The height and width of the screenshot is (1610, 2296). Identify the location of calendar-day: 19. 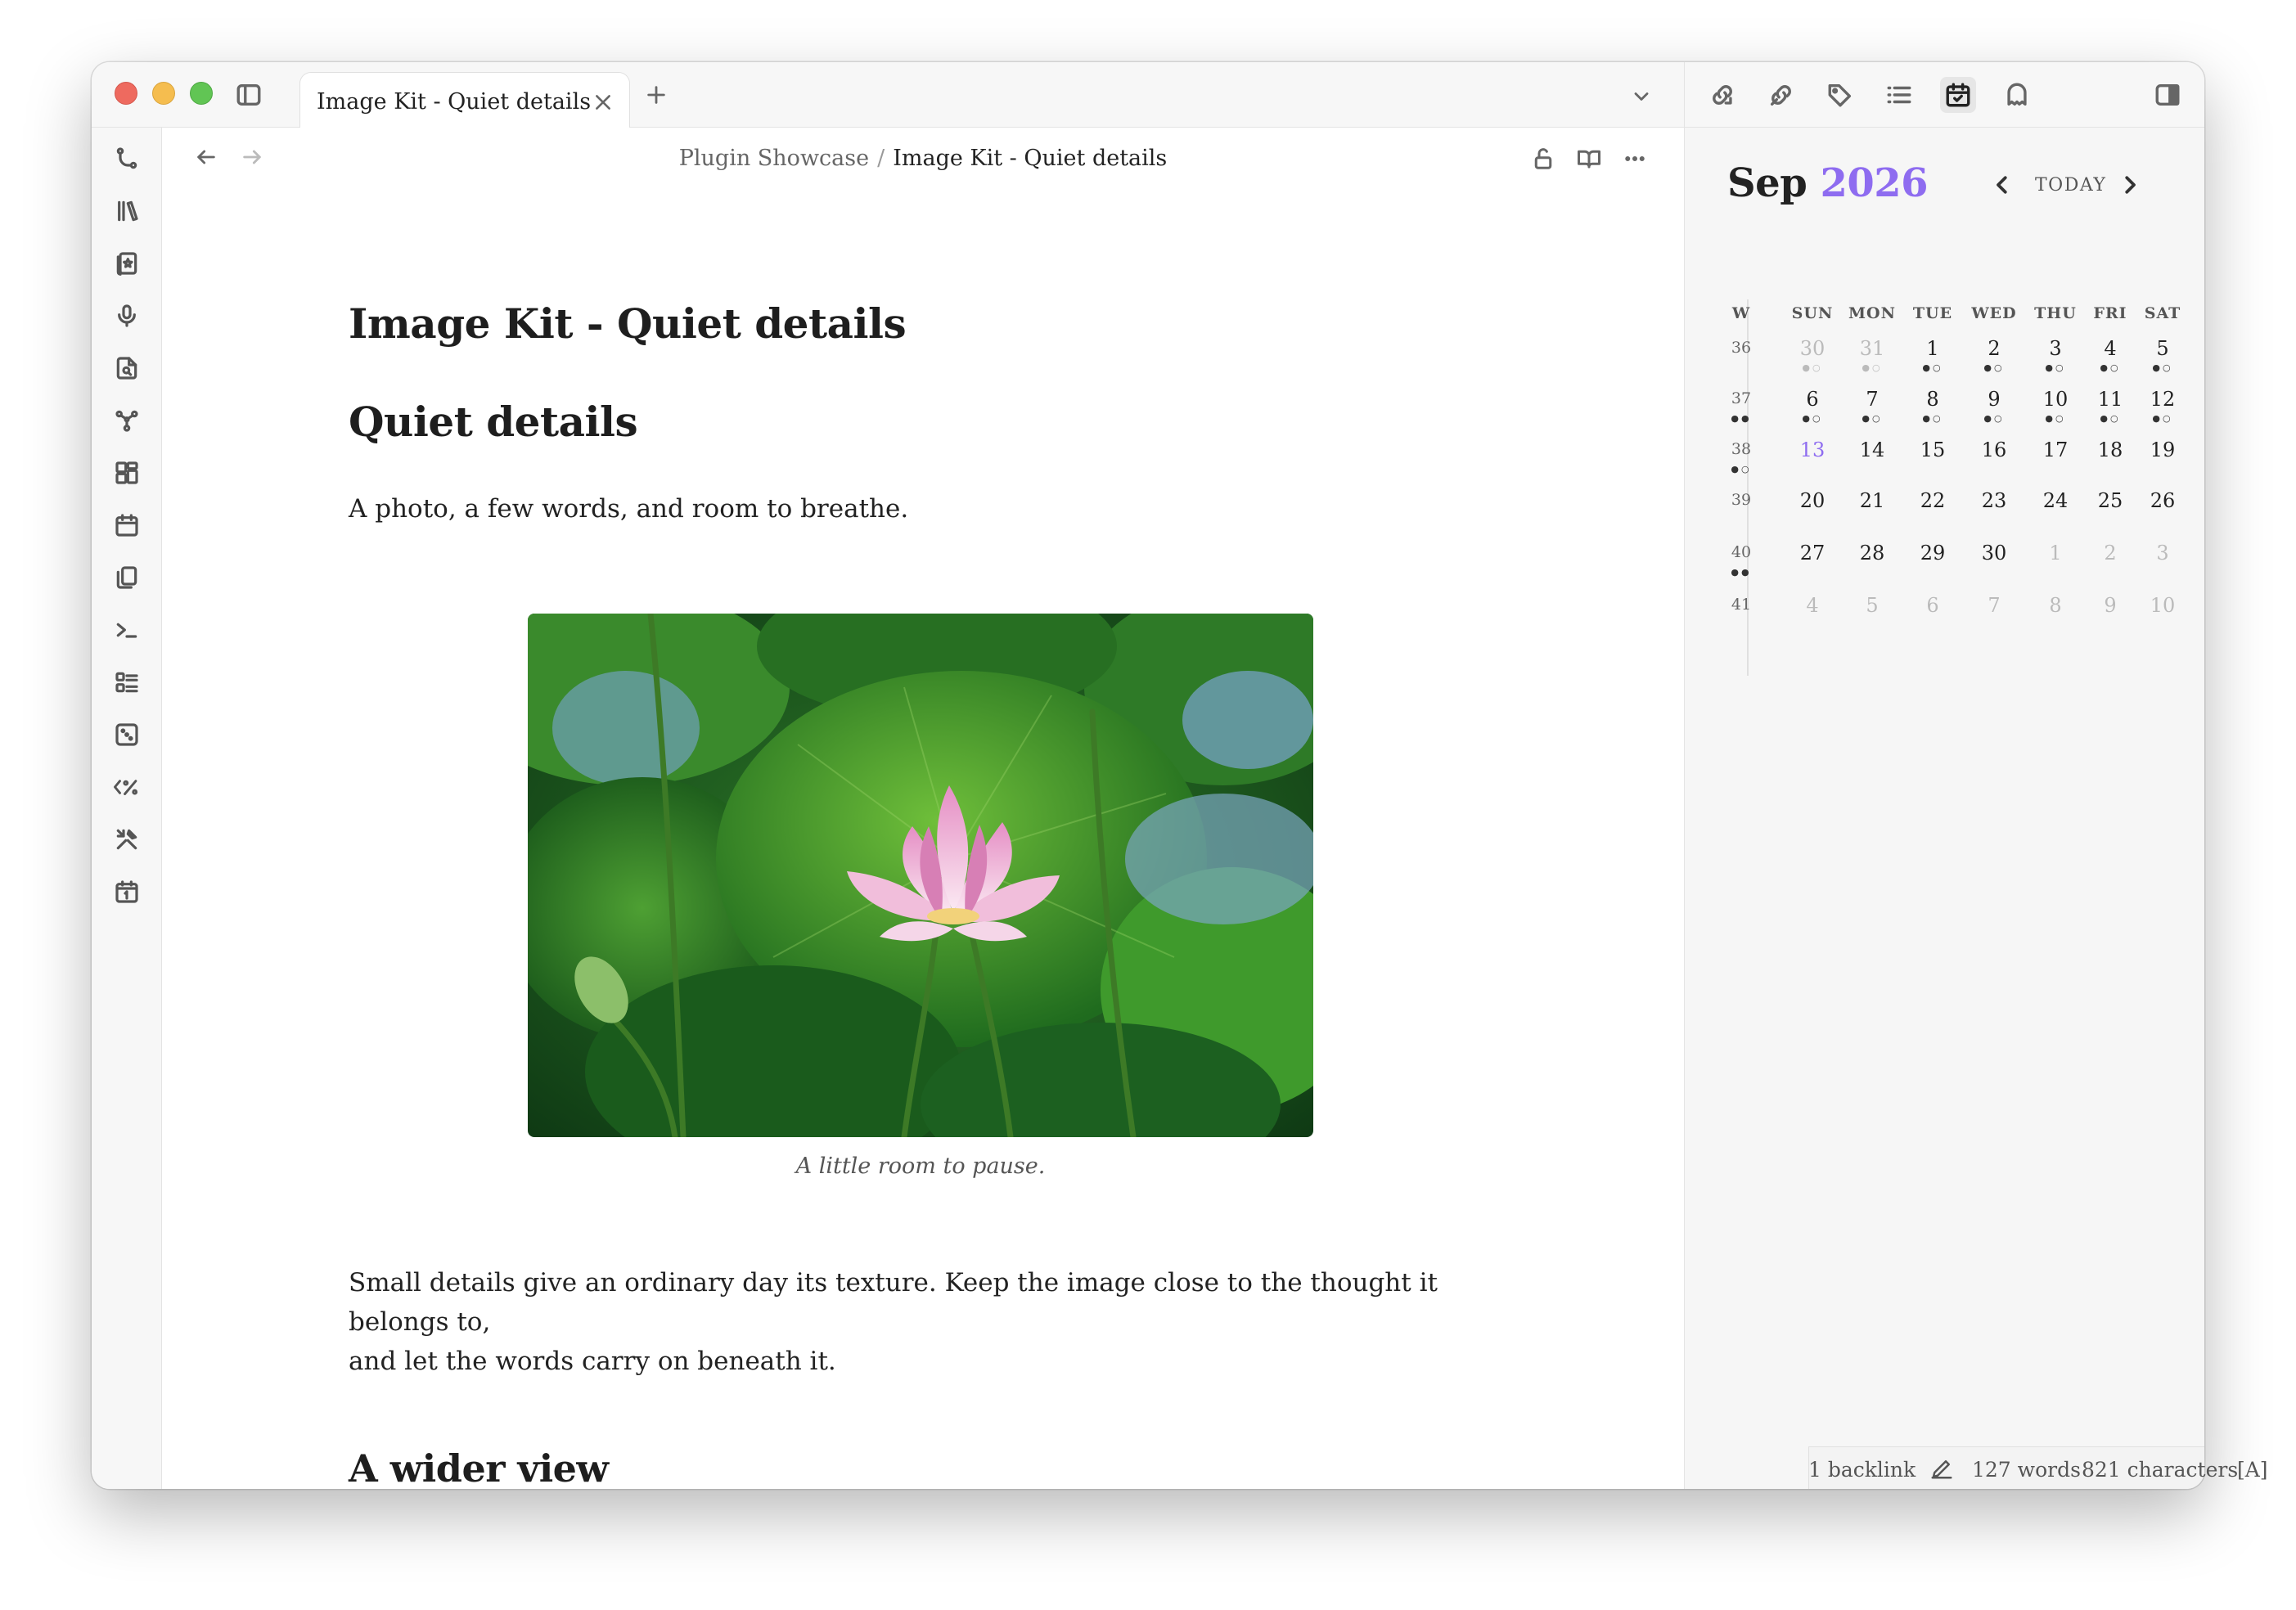
(2162, 449).